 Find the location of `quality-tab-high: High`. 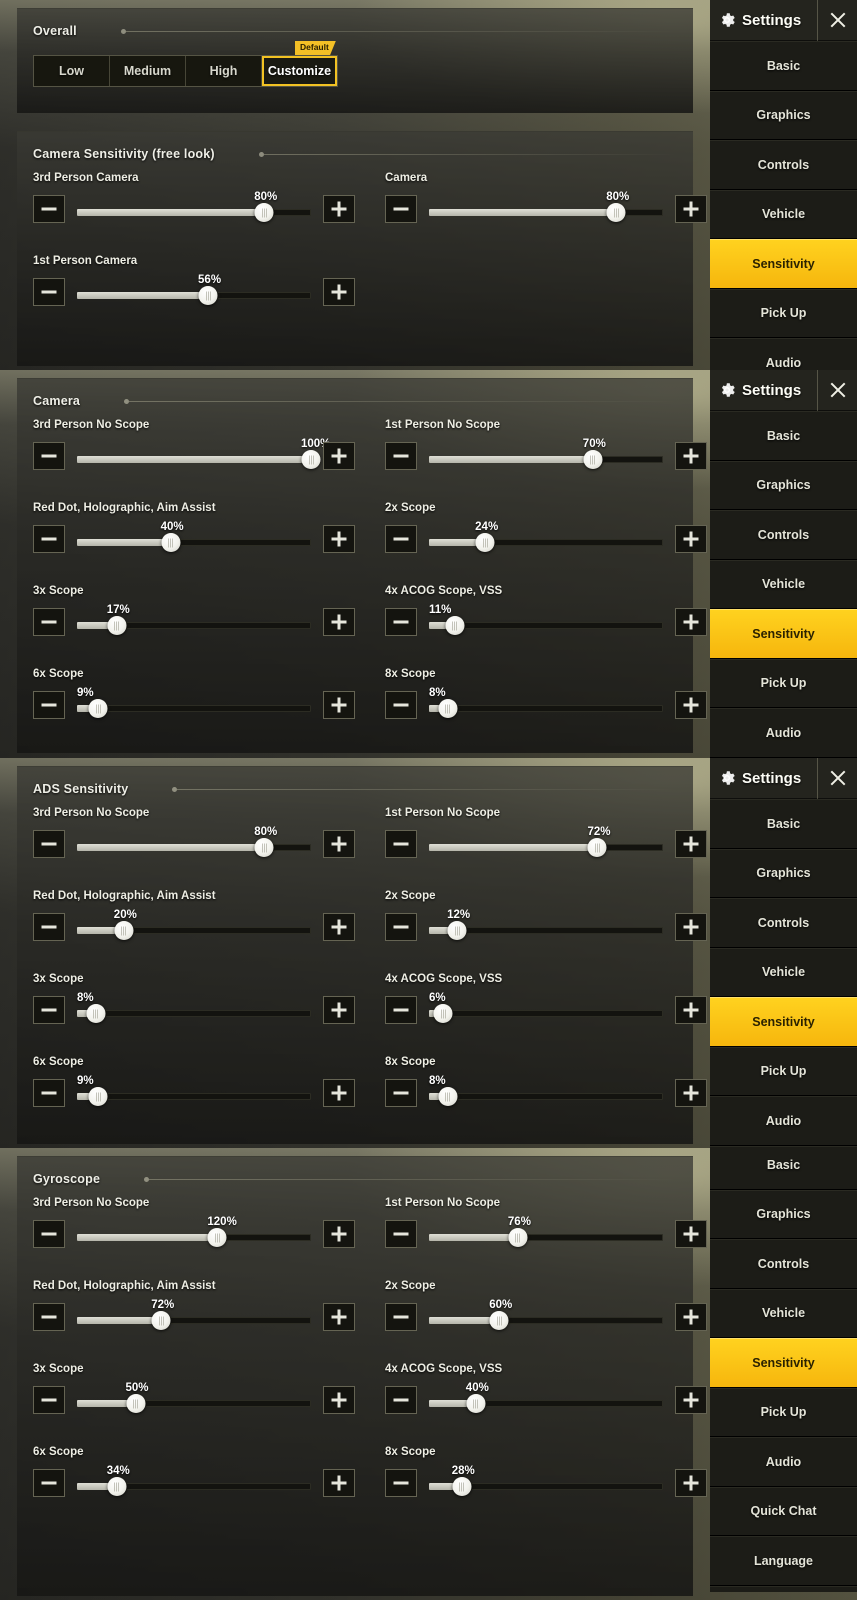

quality-tab-high: High is located at coordinates (224, 71).